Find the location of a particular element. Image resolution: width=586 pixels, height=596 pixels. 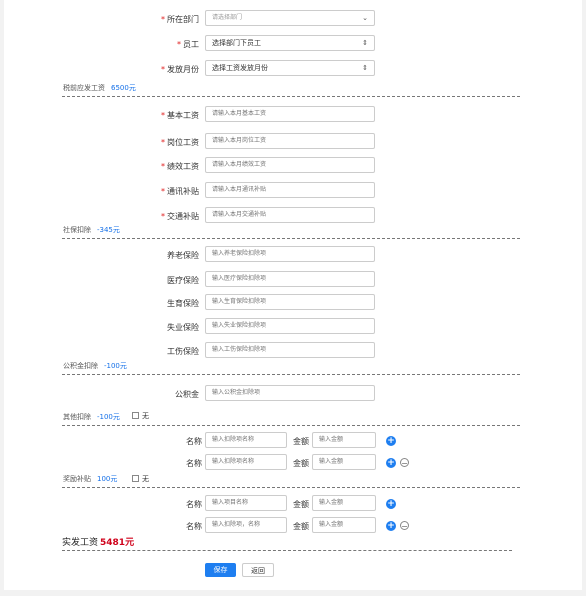

chevron-down-icon: ⌄ is located at coordinates (365, 18).